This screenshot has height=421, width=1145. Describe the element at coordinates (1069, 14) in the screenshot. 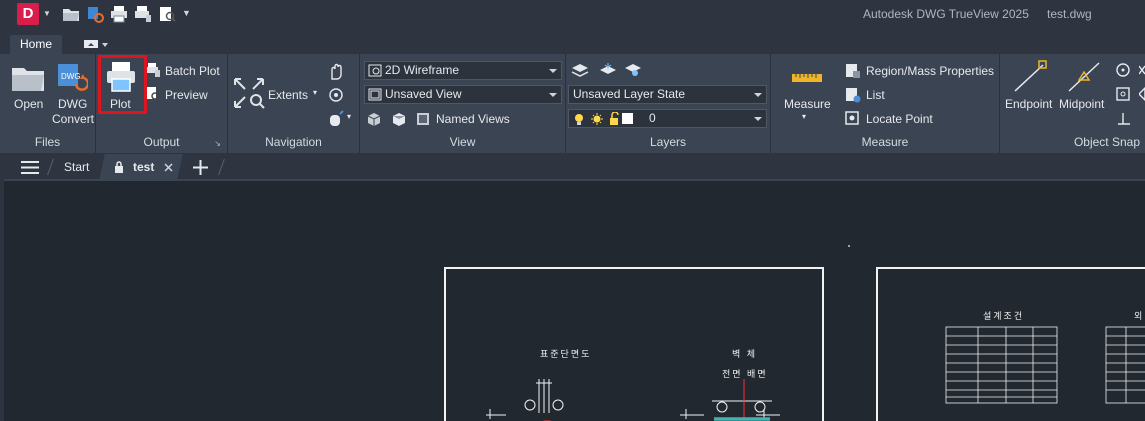

I see `file-name: test.dwg` at that location.